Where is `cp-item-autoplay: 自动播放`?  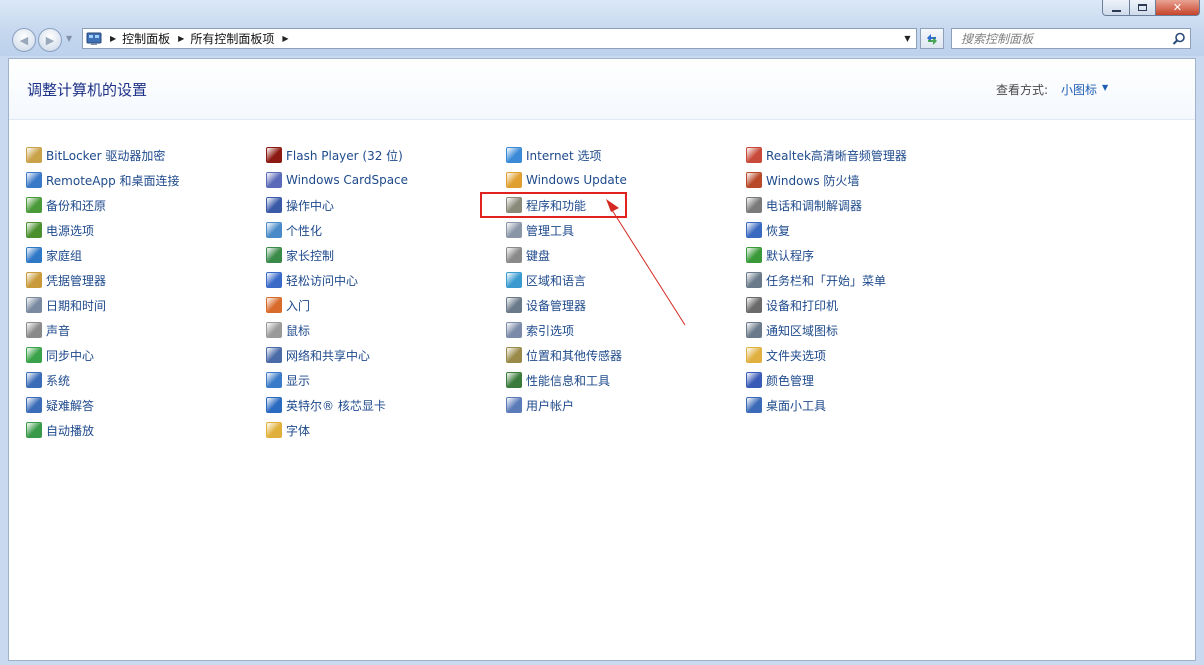
cp-item-autoplay: 自动播放 is located at coordinates (60, 430).